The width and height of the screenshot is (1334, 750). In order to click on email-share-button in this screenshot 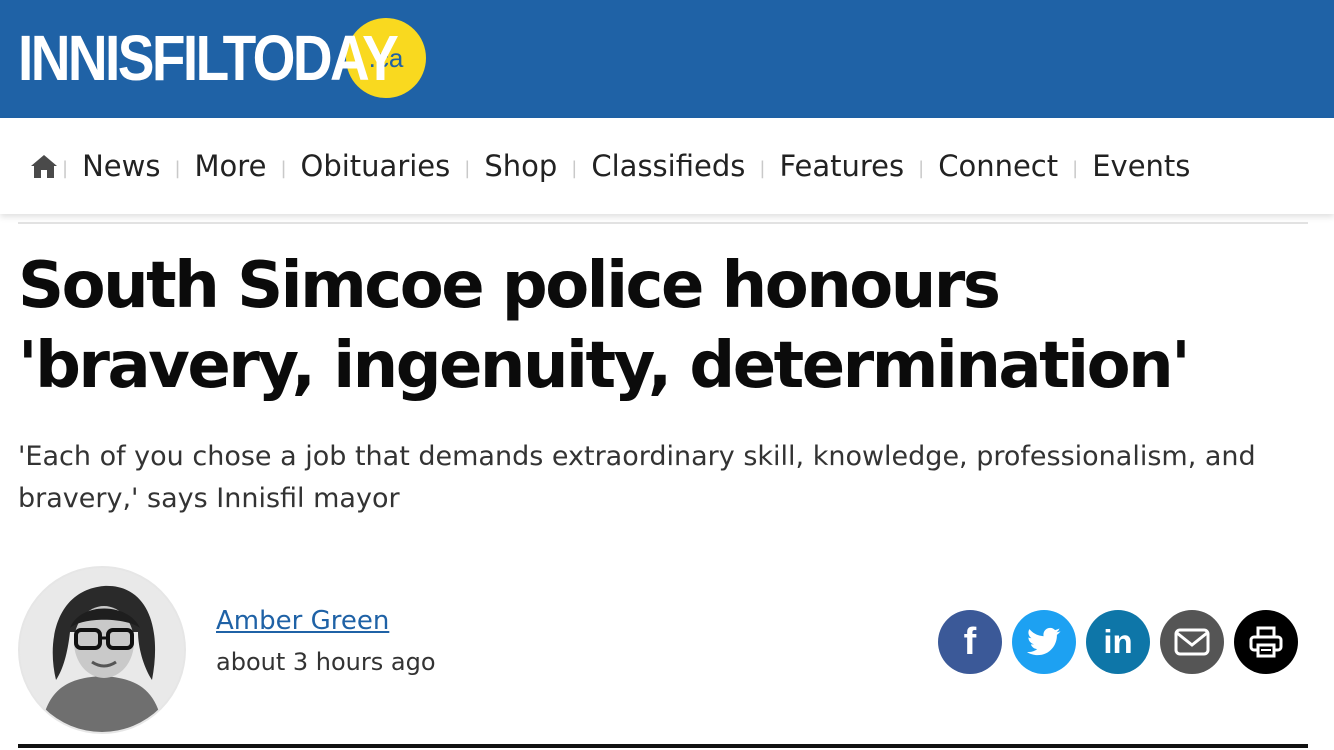, I will do `click(1192, 642)`.